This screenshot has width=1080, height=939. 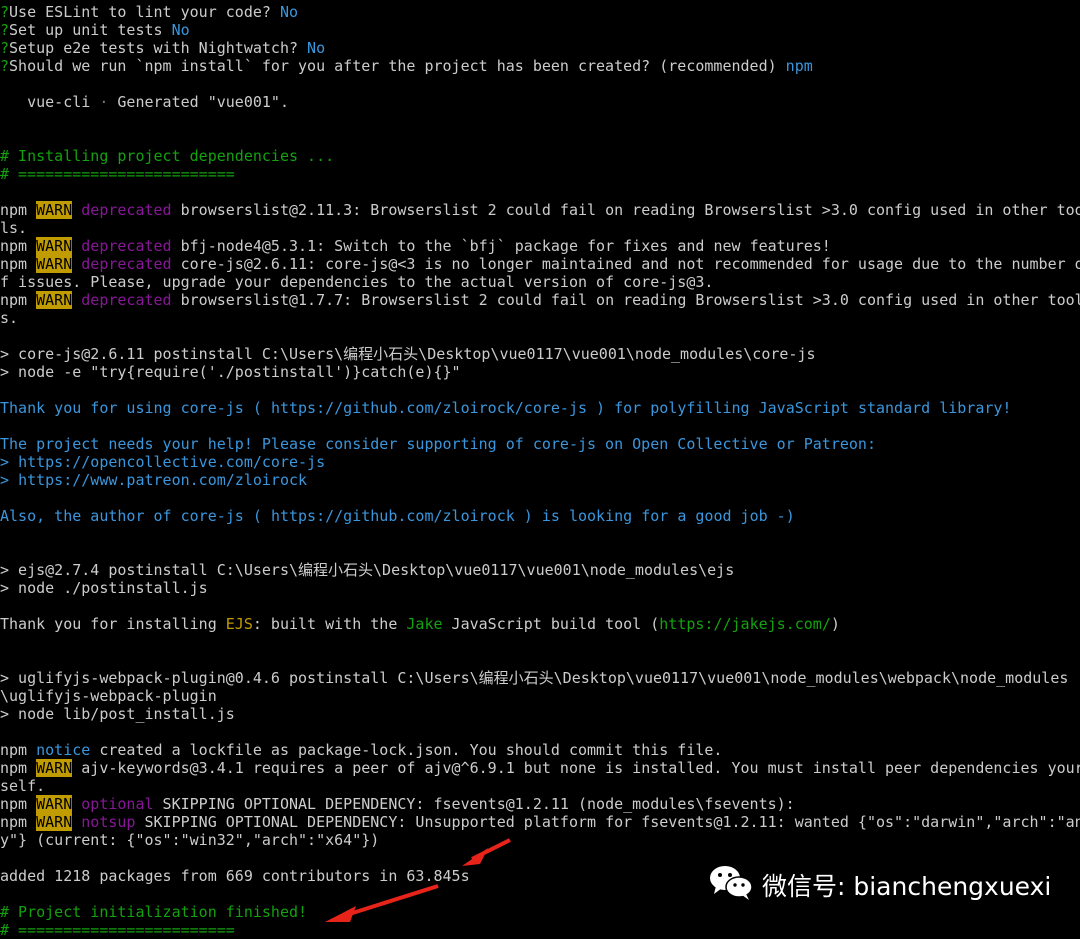 I want to click on terminal-text: ) is looking for a good job -), so click(x=654, y=516).